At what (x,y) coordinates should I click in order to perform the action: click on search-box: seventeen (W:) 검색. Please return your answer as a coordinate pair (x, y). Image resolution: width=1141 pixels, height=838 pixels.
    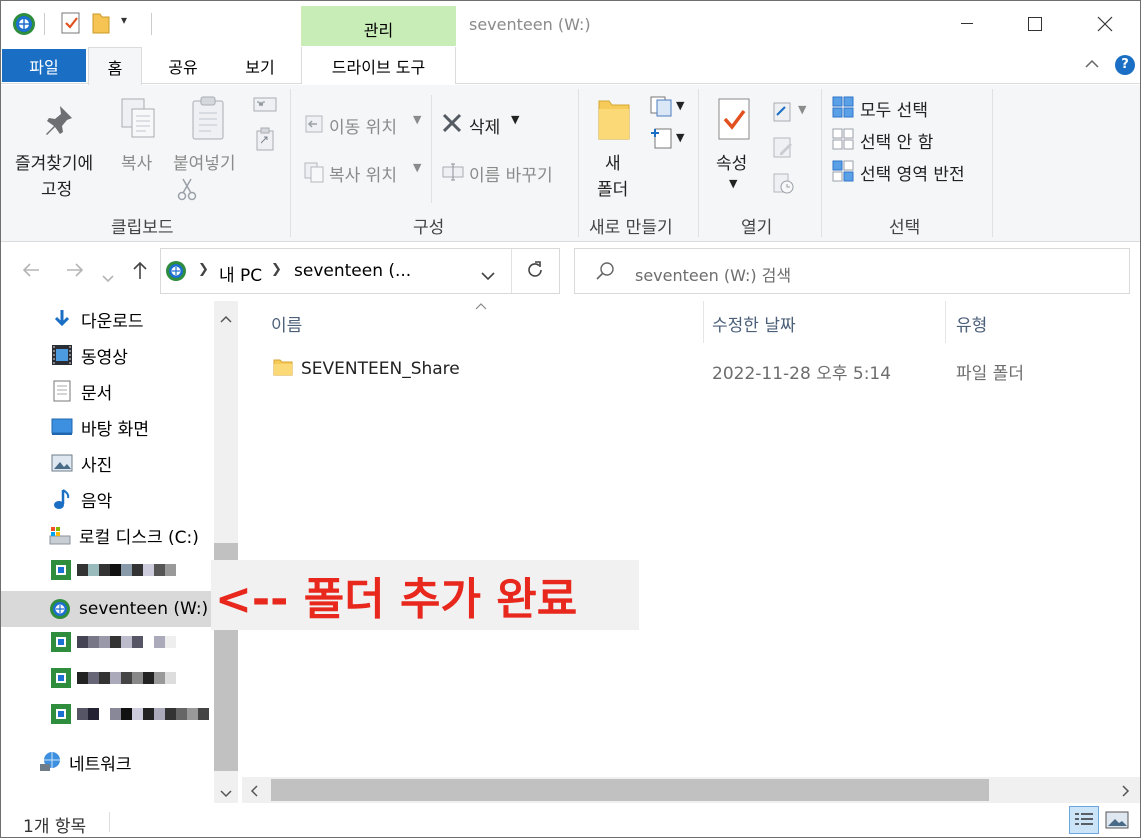
    Looking at the image, I should click on (852, 271).